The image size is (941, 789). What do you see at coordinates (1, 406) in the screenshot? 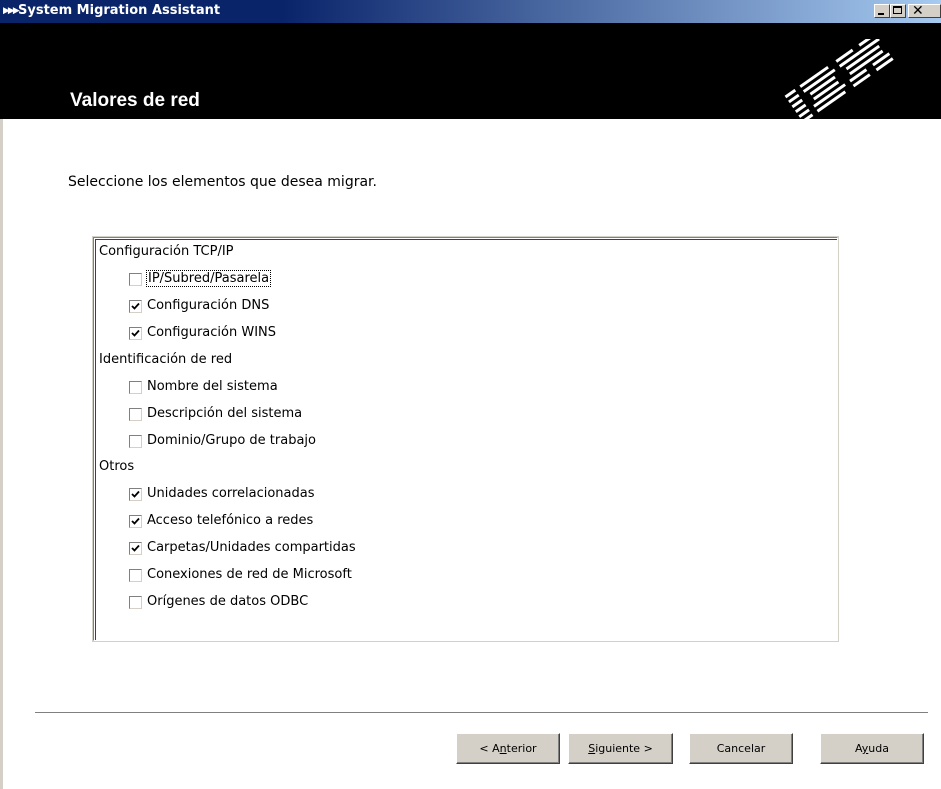
I see `window-border` at bounding box center [1, 406].